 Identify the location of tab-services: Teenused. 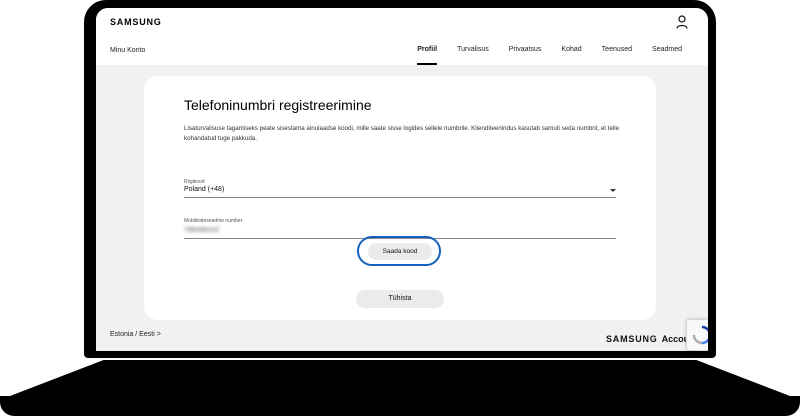
(617, 55).